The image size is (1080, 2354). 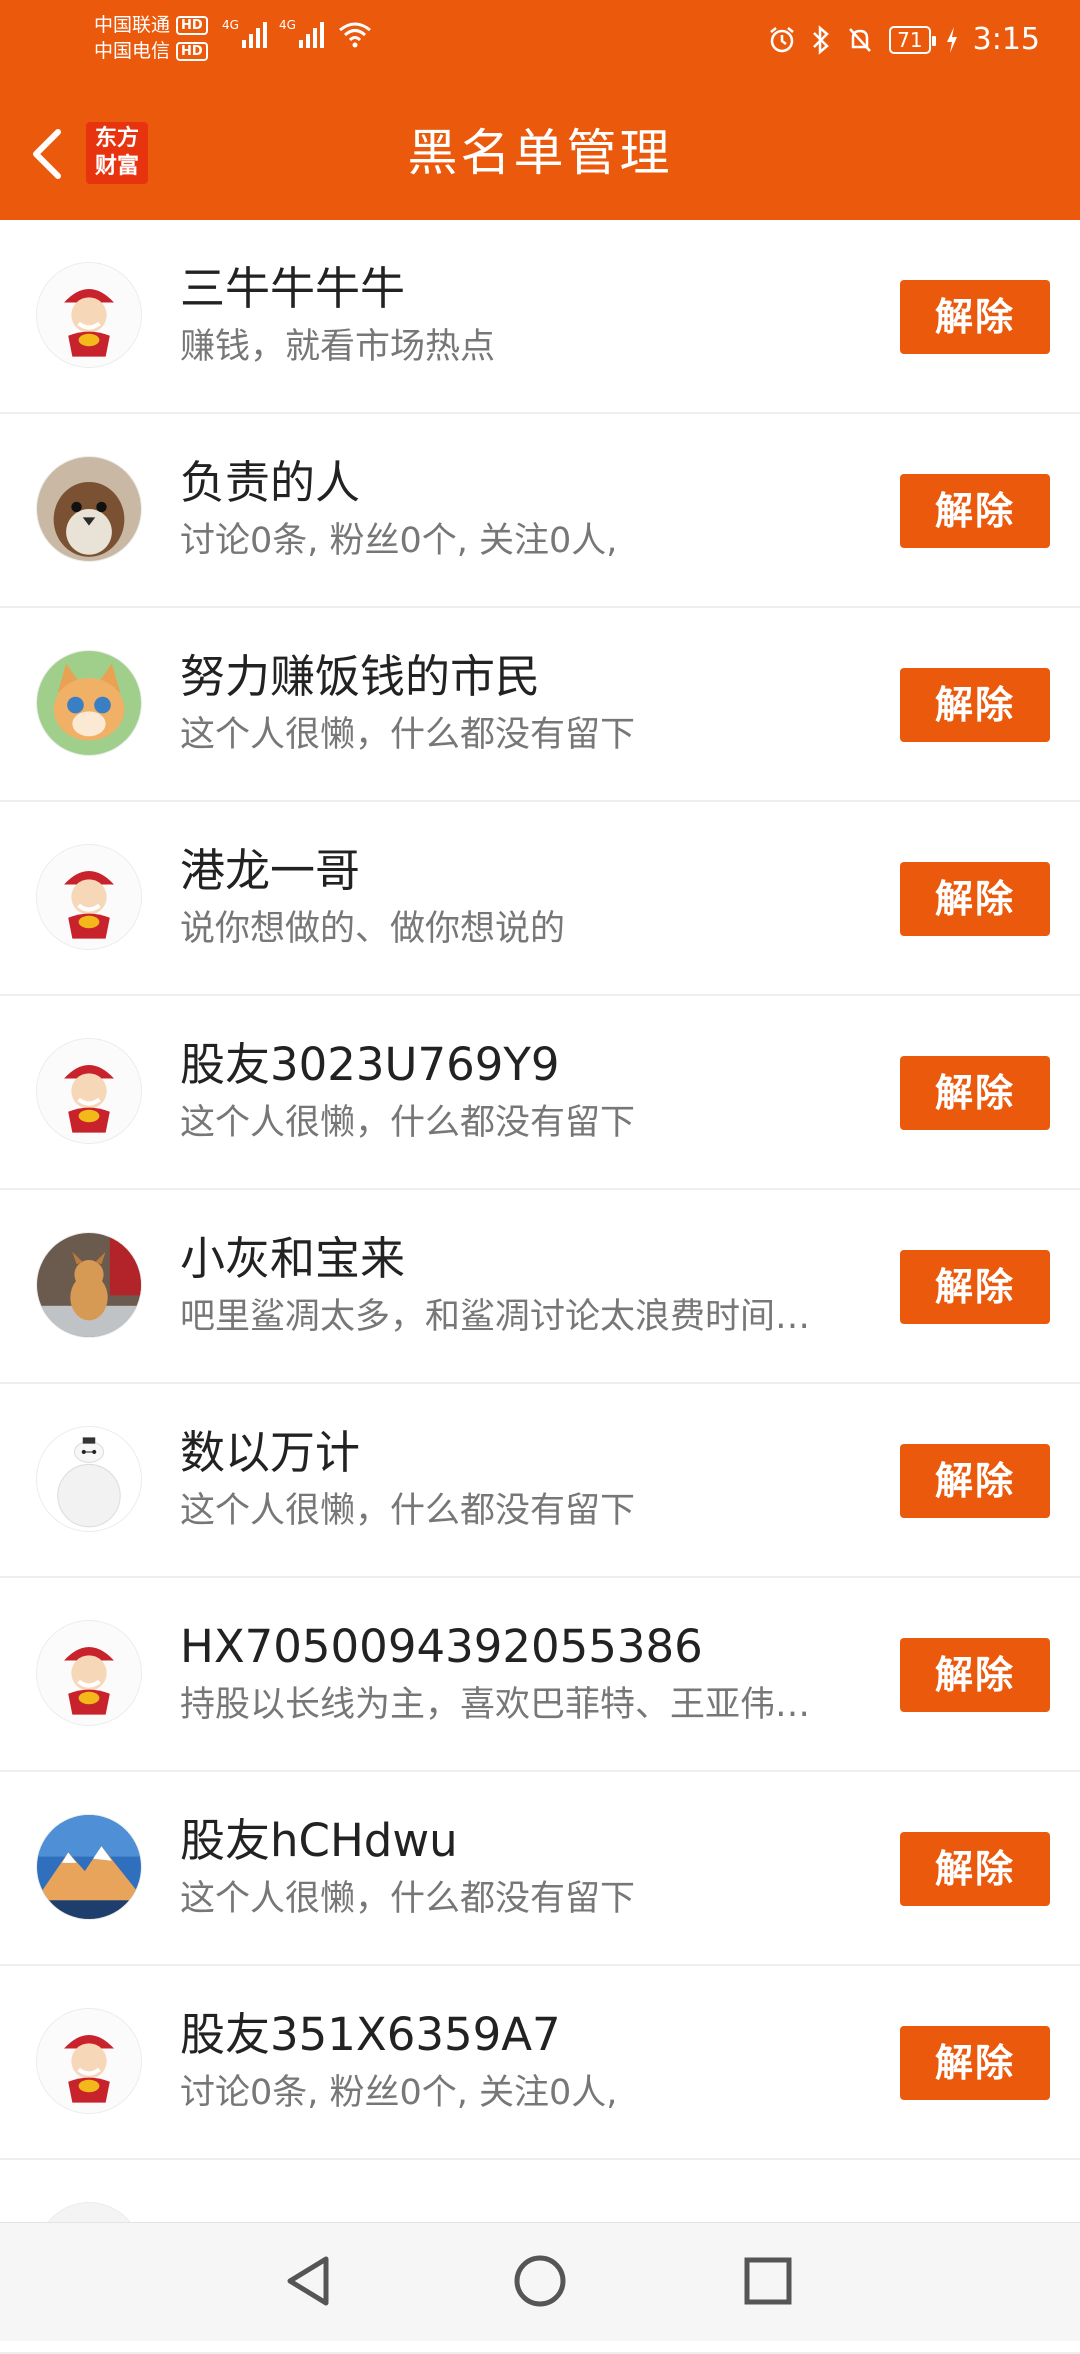 What do you see at coordinates (270, 870) in the screenshot?
I see `user-name: 港龙一哥` at bounding box center [270, 870].